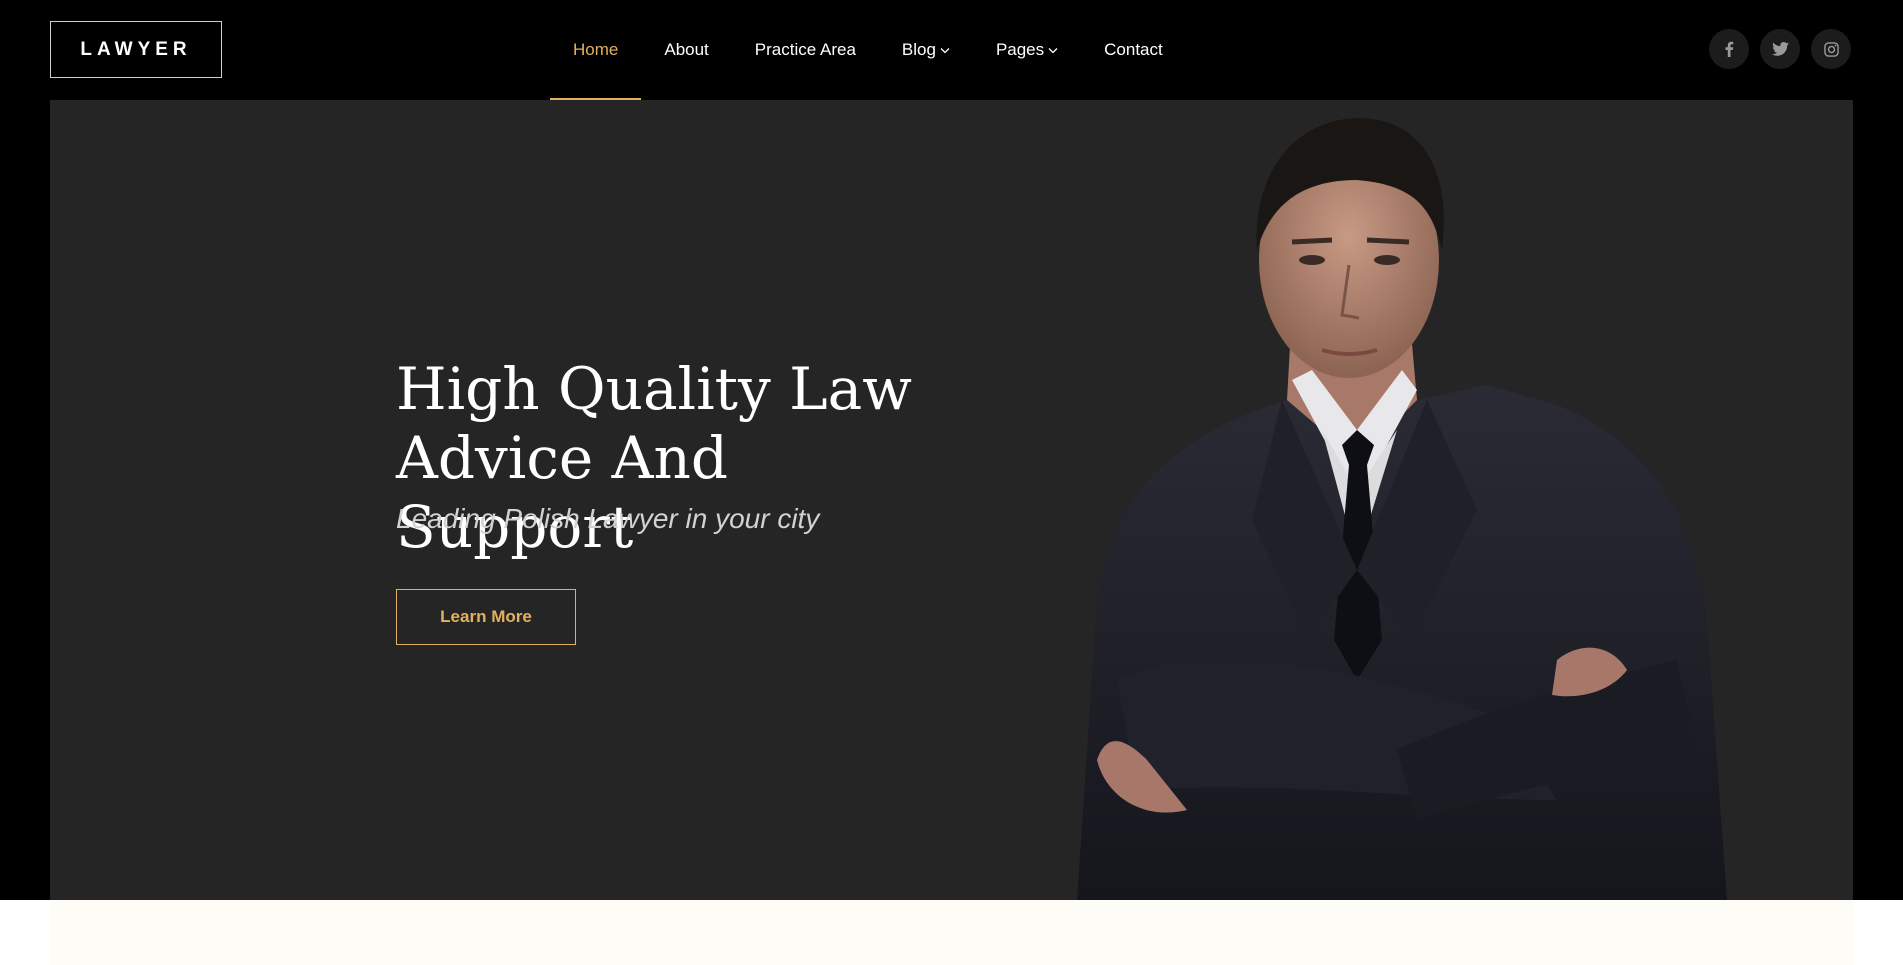 The image size is (1903, 965). I want to click on social-links, so click(1780, 49).